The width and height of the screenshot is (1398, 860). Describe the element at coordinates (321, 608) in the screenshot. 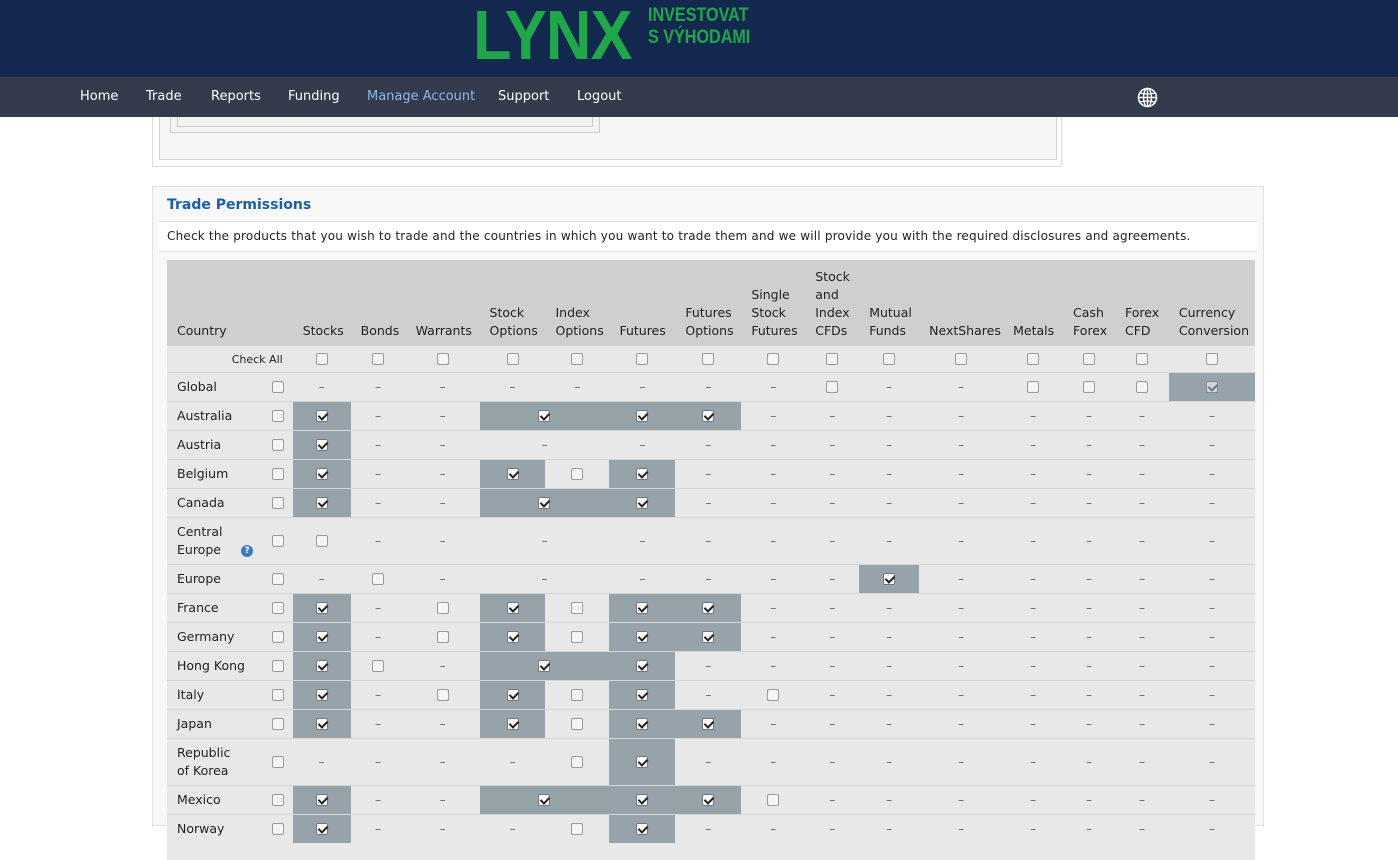

I see `france-stocks-checkbox` at that location.